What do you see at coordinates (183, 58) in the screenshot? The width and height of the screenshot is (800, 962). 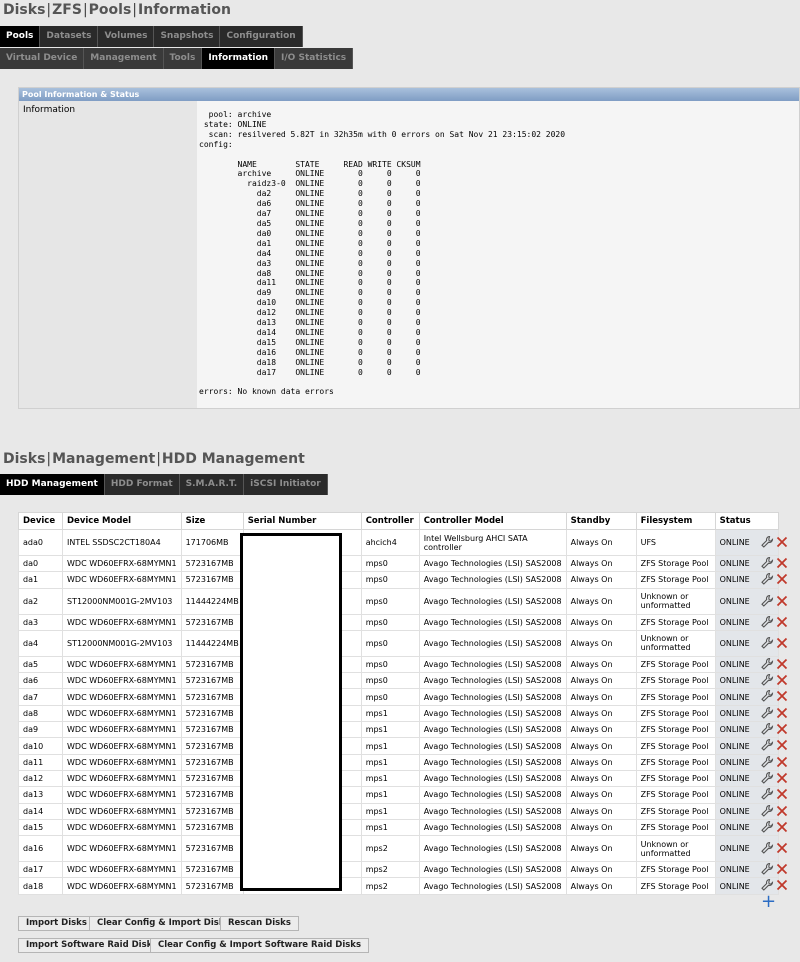 I see `tab-tools: Tools` at bounding box center [183, 58].